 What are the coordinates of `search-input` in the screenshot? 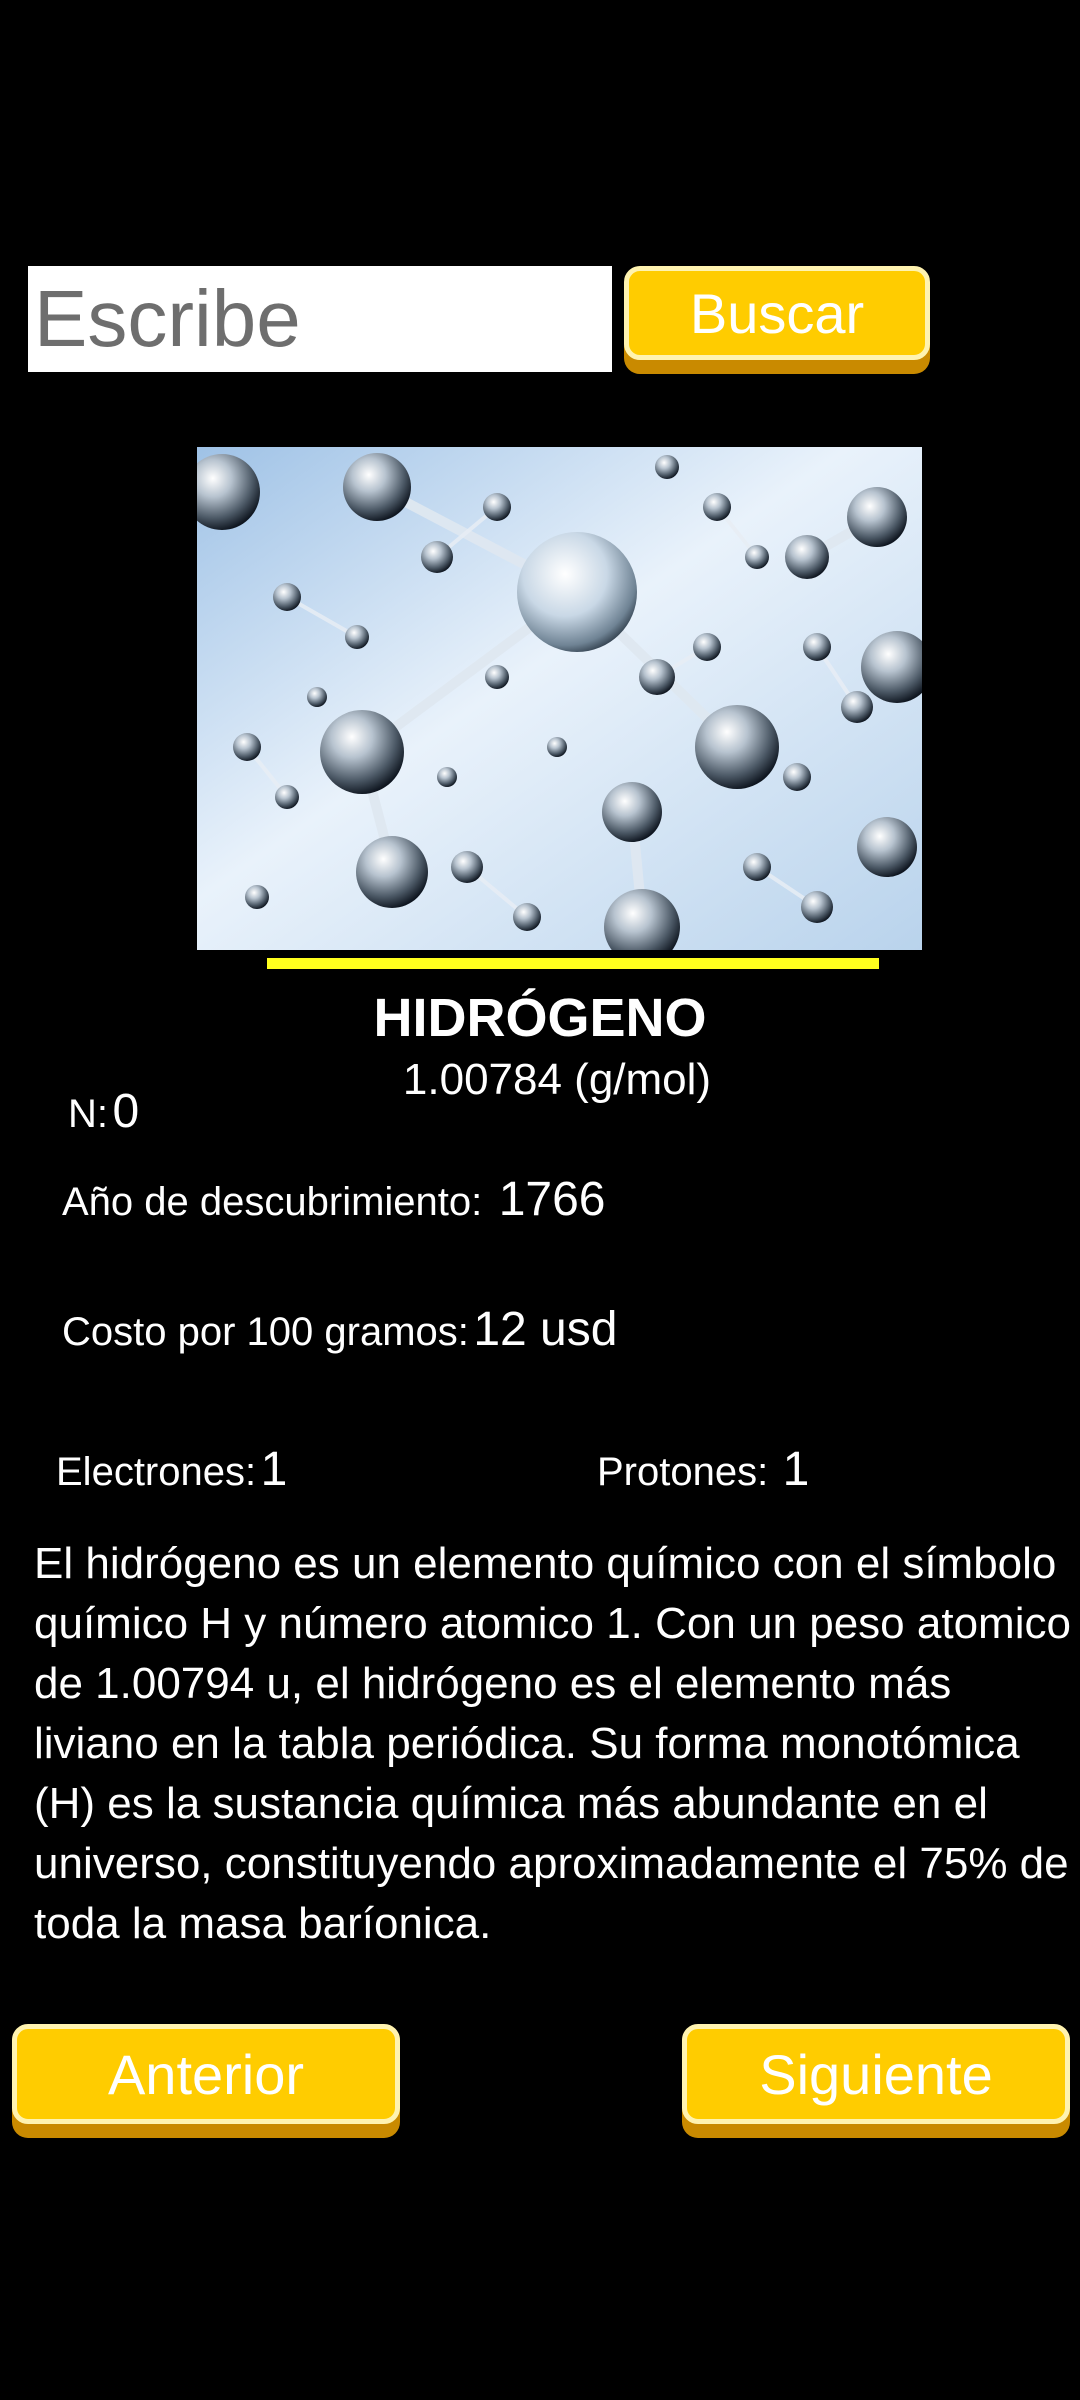 It's located at (320, 319).